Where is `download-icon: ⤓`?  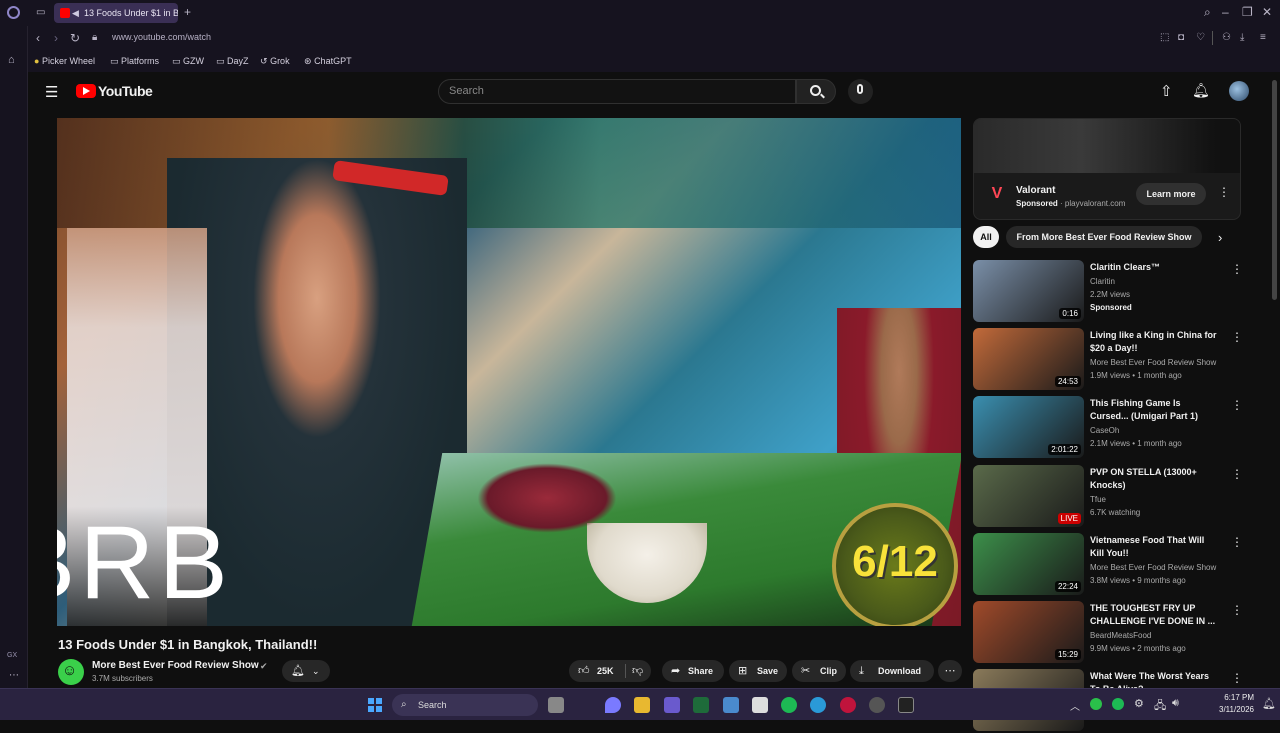
download-icon: ⤓ is located at coordinates (1242, 38).